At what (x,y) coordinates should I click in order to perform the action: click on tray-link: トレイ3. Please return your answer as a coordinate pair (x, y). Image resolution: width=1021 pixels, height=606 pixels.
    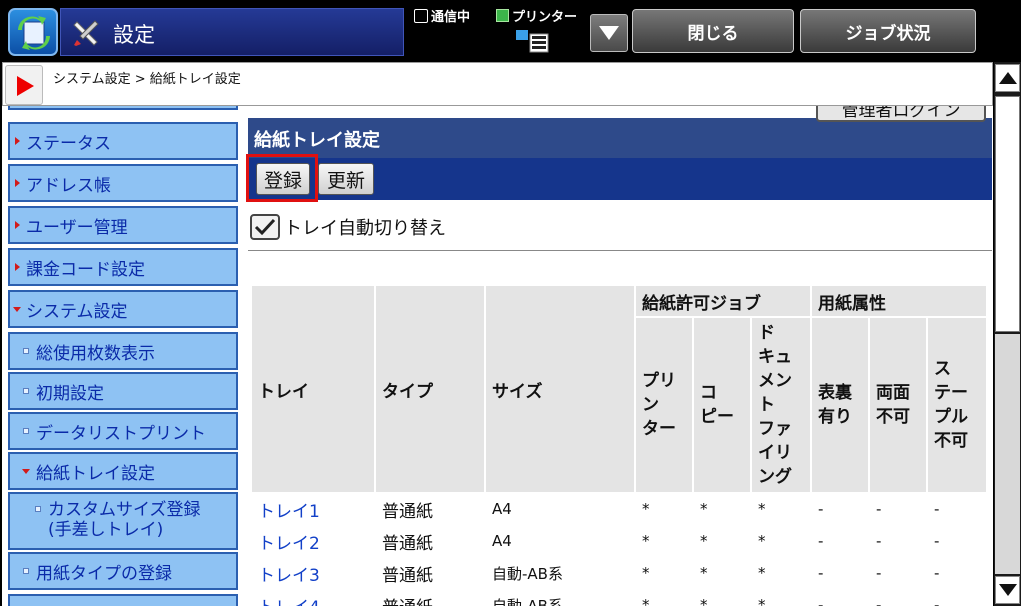
    Looking at the image, I should click on (313, 573).